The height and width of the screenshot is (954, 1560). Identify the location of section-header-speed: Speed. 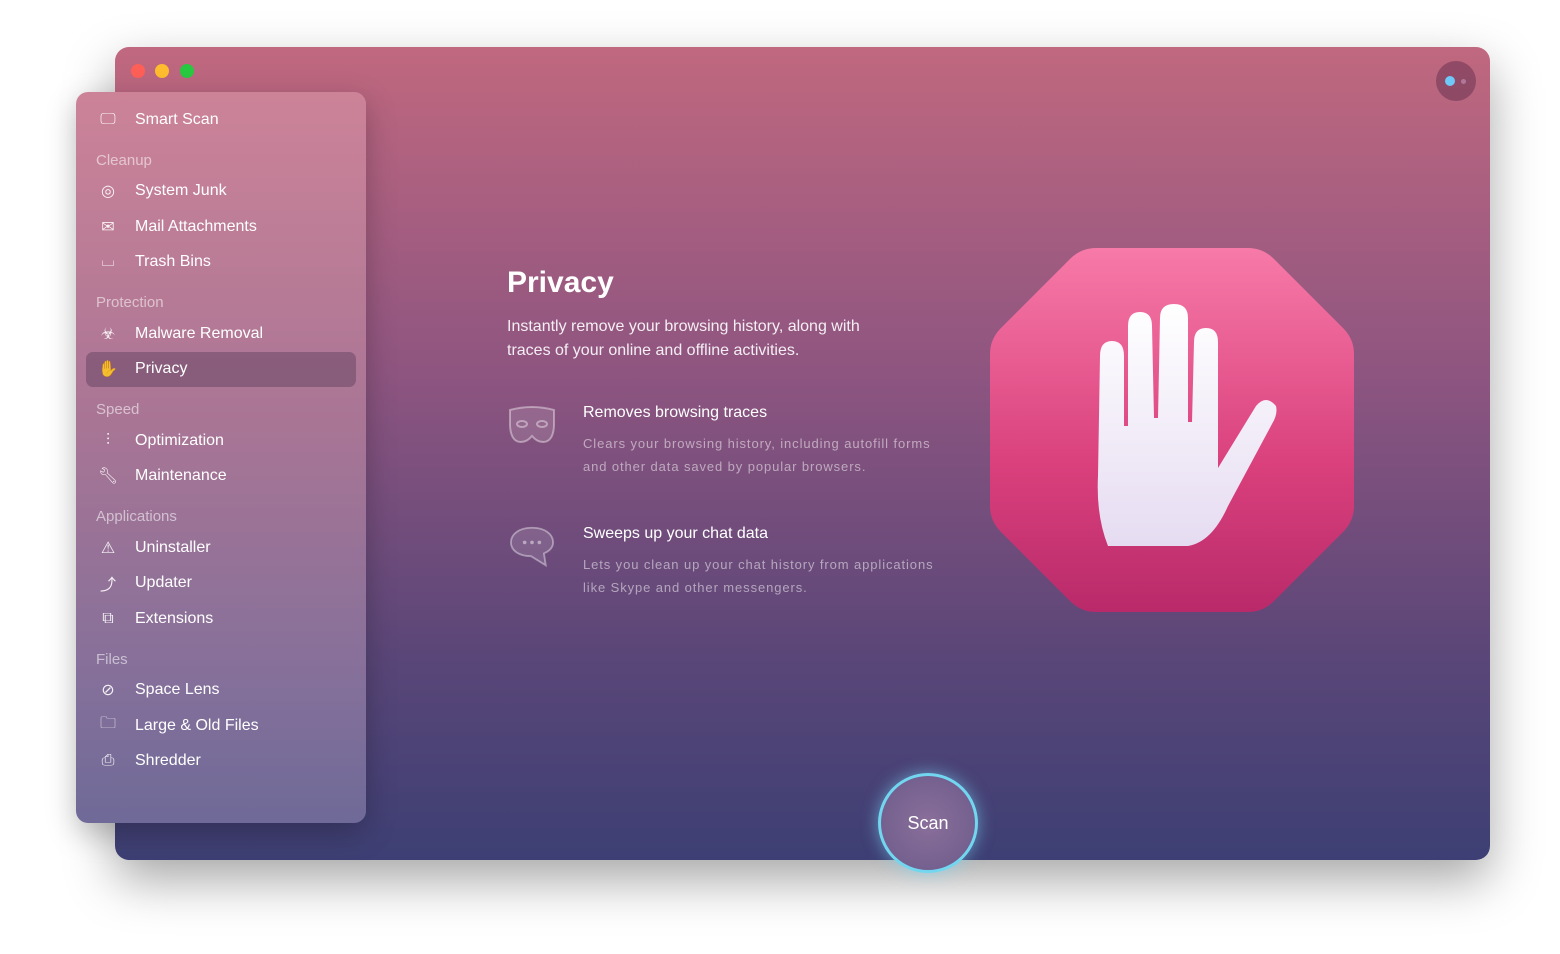
(118, 409).